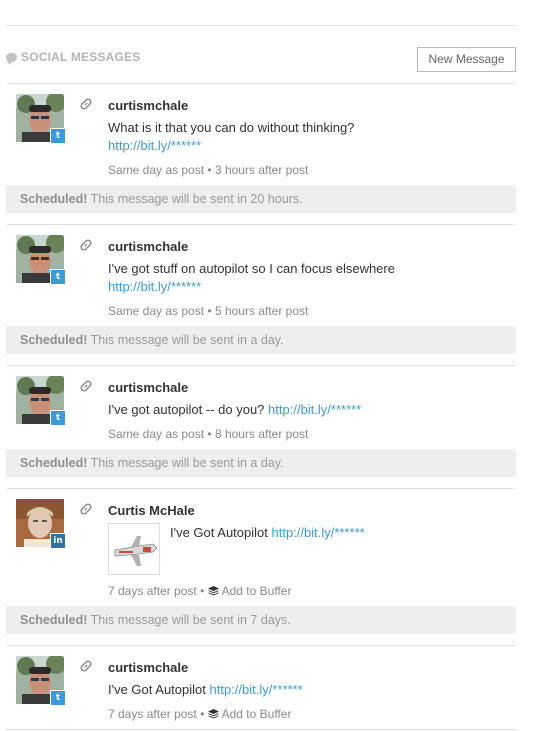  Describe the element at coordinates (11, 58) in the screenshot. I see `speech-bubble-icon` at that location.